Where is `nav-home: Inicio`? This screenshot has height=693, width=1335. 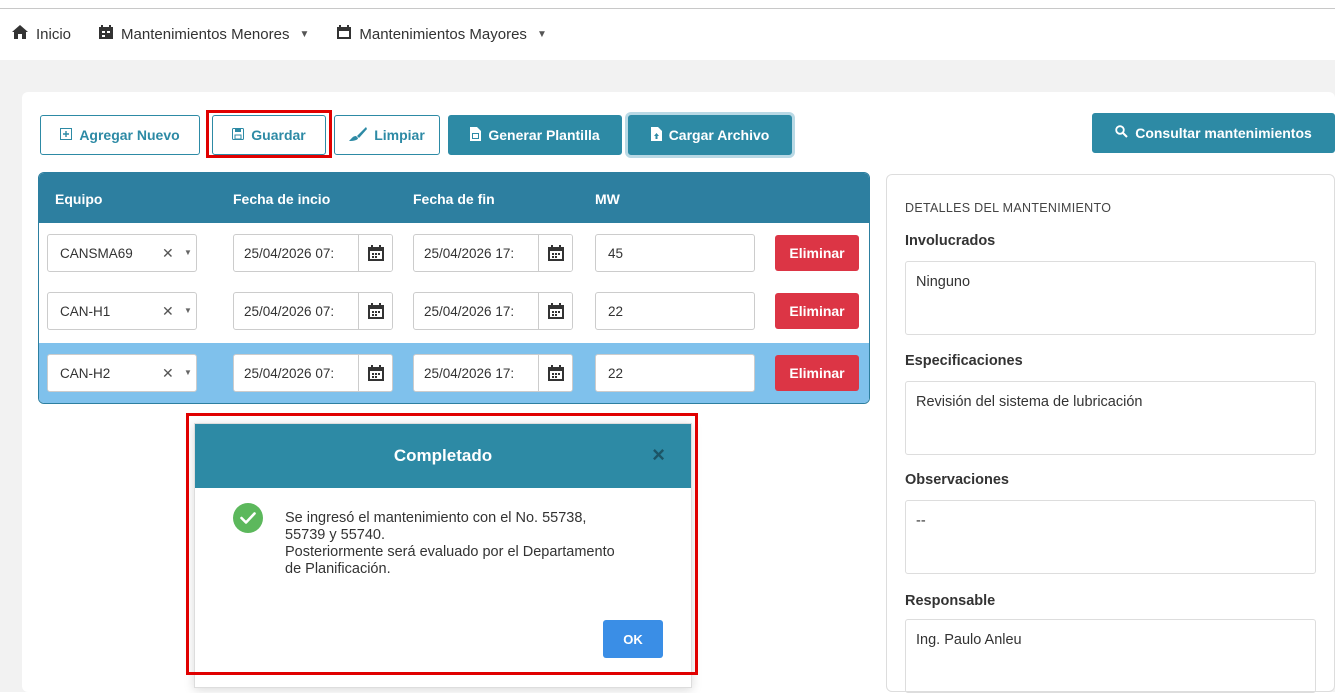
nav-home: Inicio is located at coordinates (41, 34).